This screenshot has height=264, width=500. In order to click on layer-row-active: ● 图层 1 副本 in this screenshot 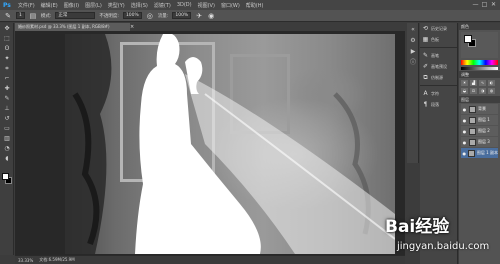, I will do `click(479, 153)`.